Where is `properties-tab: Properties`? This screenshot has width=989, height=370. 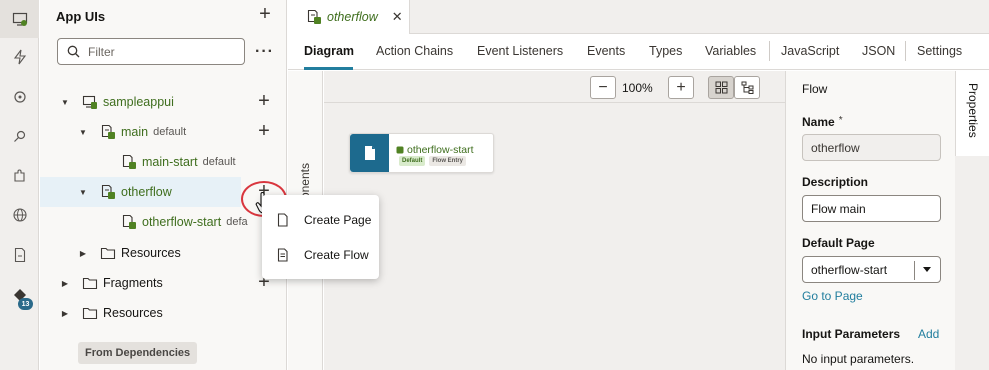
properties-tab: Properties is located at coordinates (972, 113).